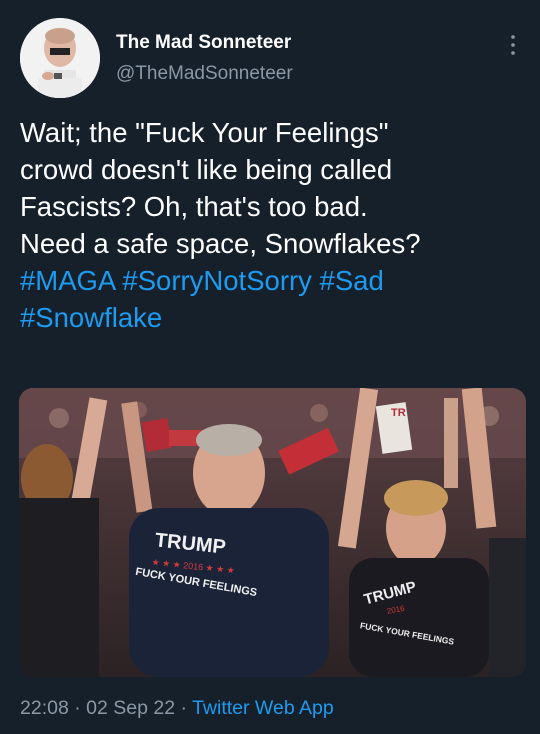 This screenshot has width=540, height=734. What do you see at coordinates (194, 206) in the screenshot?
I see `tweet-line: Fascists? Oh, that's too bad.` at bounding box center [194, 206].